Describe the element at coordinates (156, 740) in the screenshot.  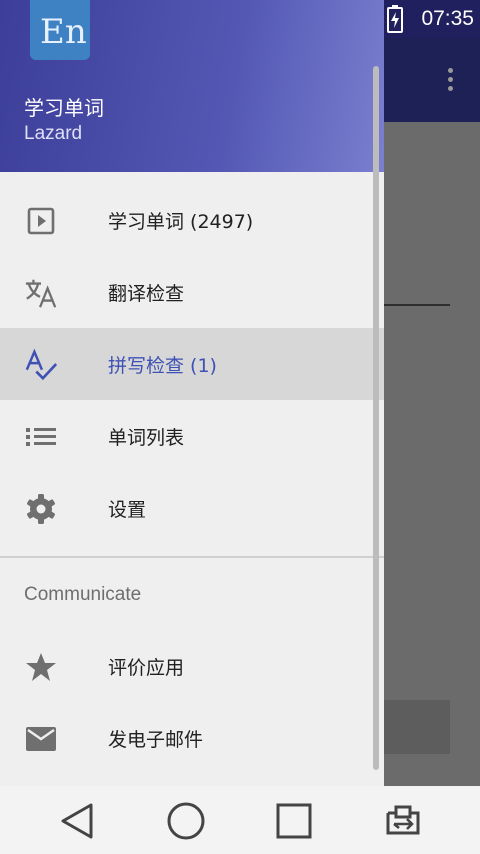
I see `menu-item-label: 发电子邮件` at that location.